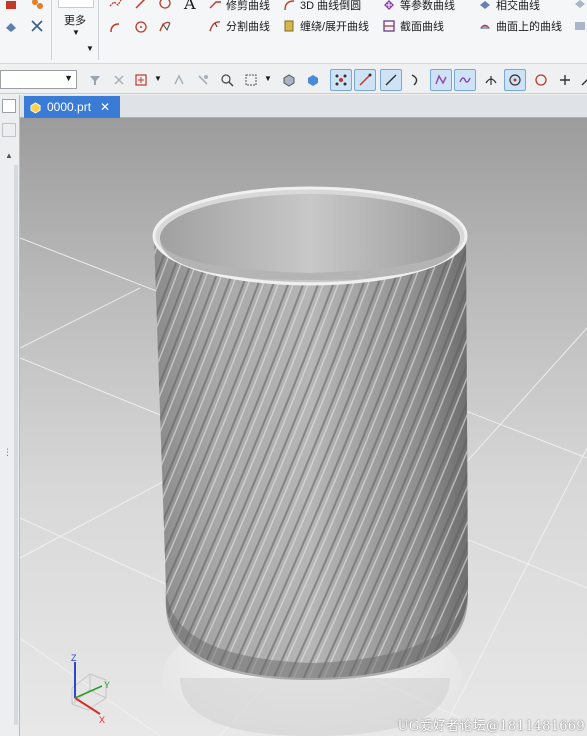  What do you see at coordinates (76, 4) in the screenshot?
I see `more-dropdown-box` at bounding box center [76, 4].